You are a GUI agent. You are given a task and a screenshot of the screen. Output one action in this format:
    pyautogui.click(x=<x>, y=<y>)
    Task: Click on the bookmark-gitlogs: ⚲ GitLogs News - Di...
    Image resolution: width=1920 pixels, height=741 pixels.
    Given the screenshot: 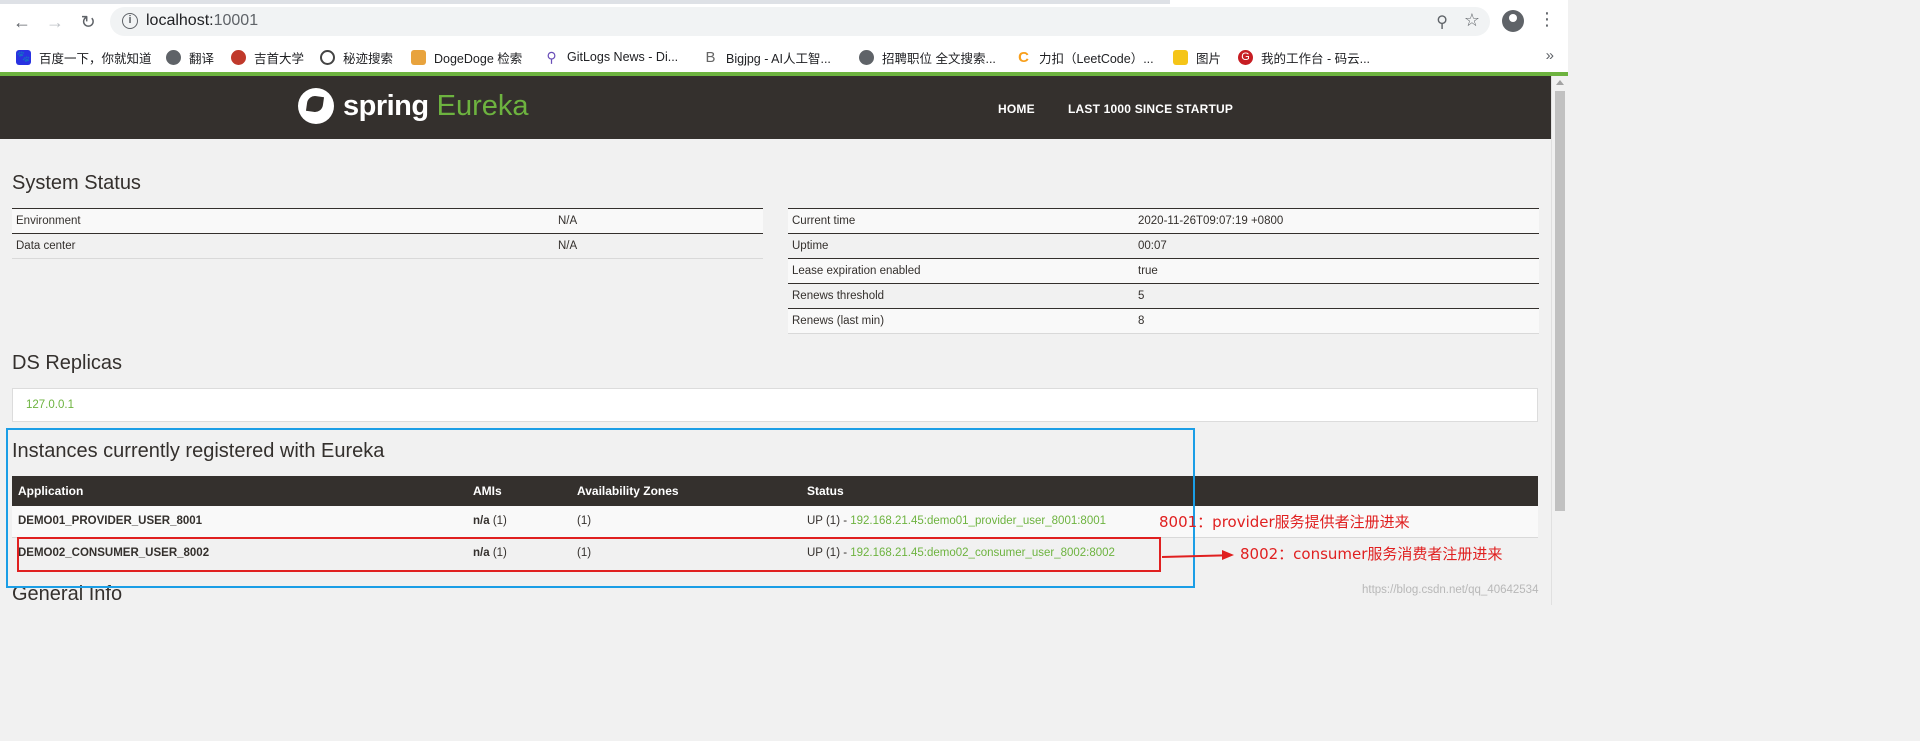 What is the action you would take?
    pyautogui.click(x=611, y=57)
    